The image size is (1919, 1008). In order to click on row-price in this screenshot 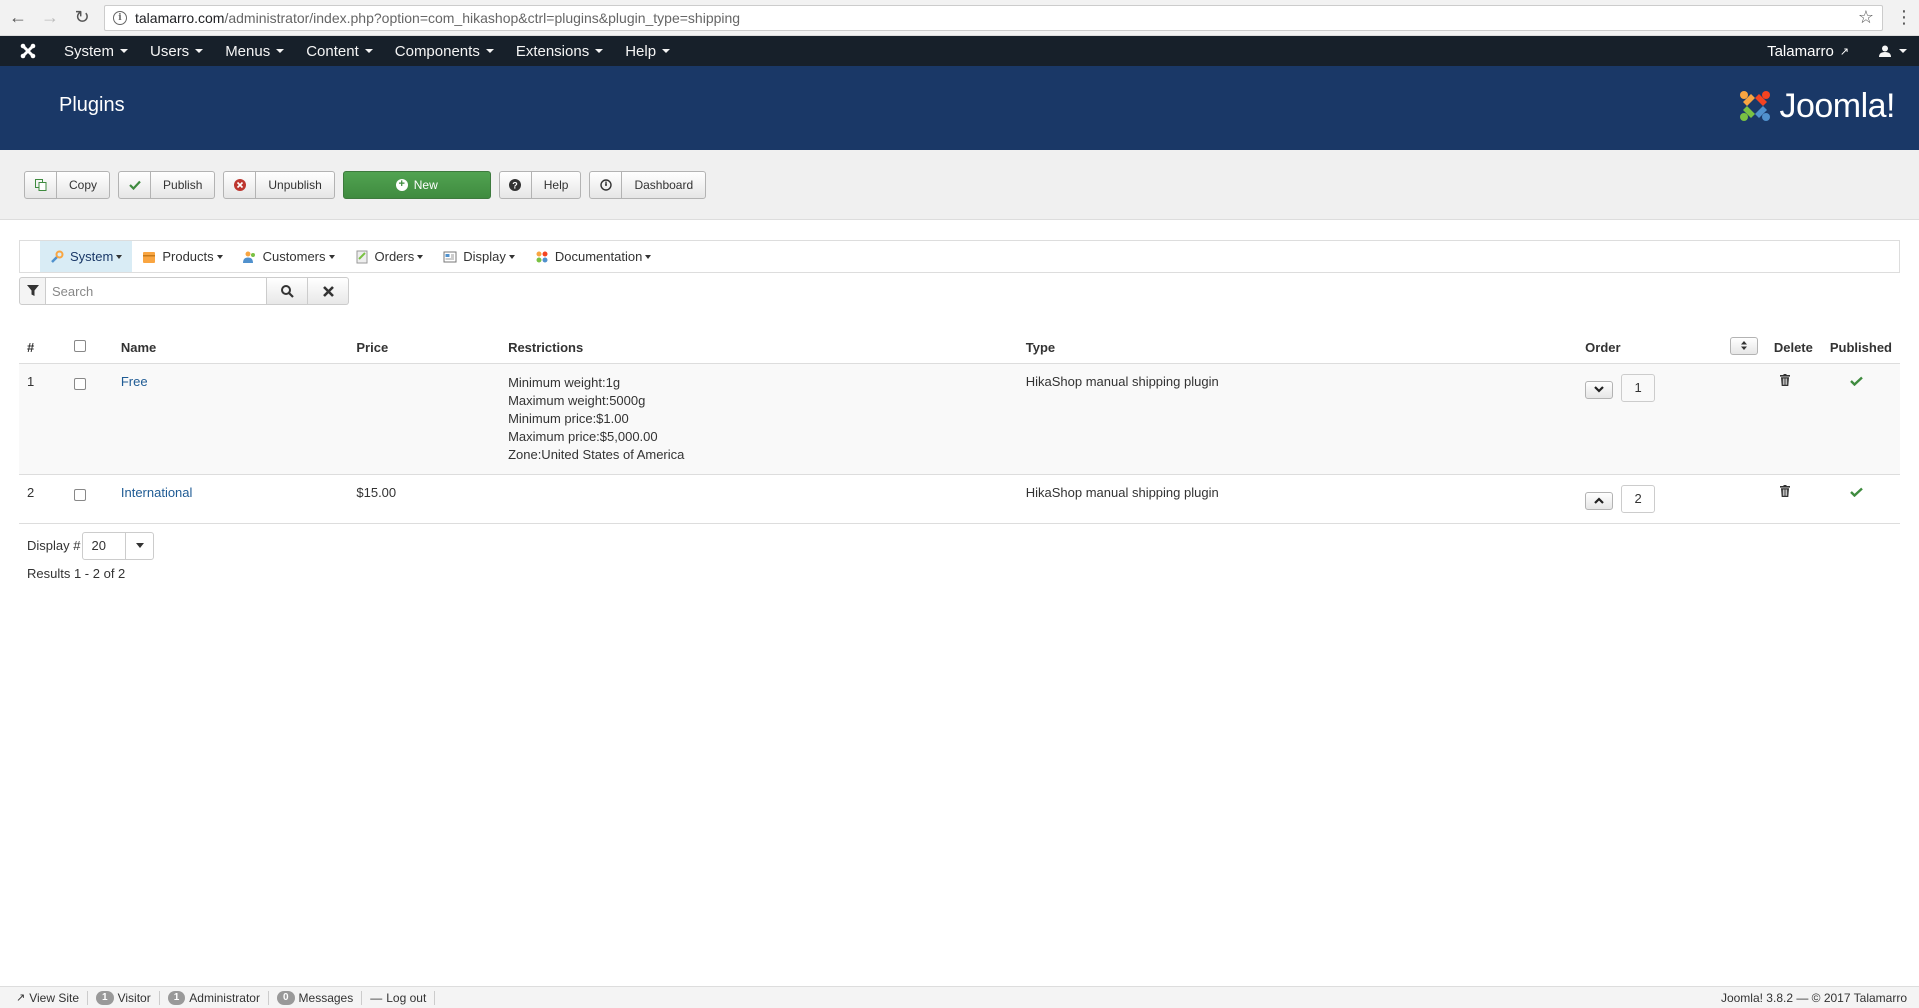, I will do `click(424, 419)`.